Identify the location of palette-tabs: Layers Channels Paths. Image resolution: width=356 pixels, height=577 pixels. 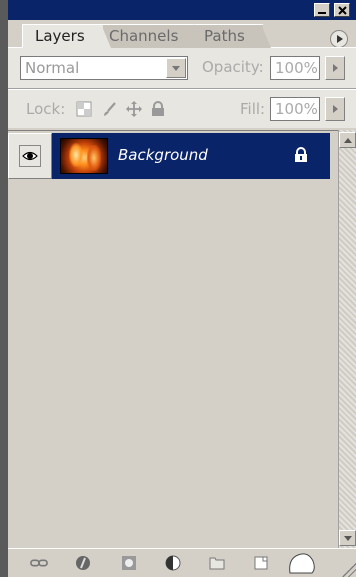
(182, 34).